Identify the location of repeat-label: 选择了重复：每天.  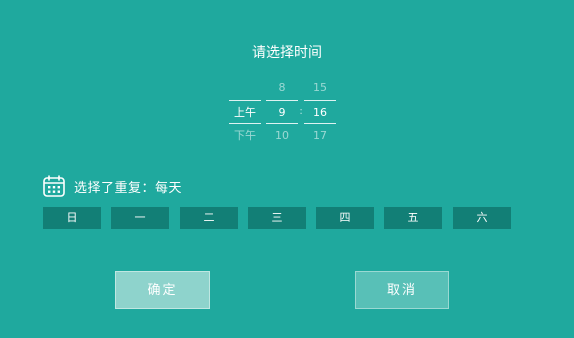
(128, 188).